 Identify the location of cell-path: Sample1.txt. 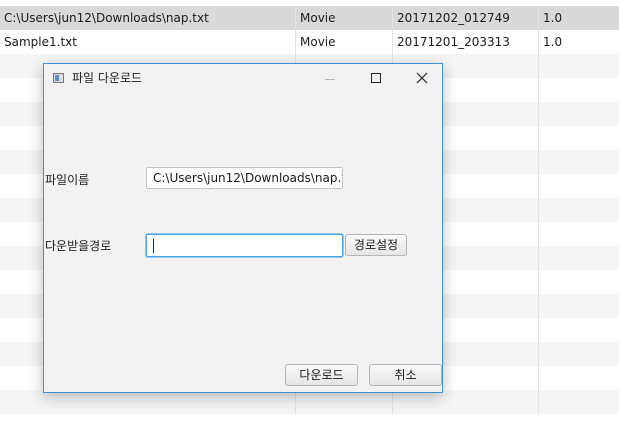
(148, 42).